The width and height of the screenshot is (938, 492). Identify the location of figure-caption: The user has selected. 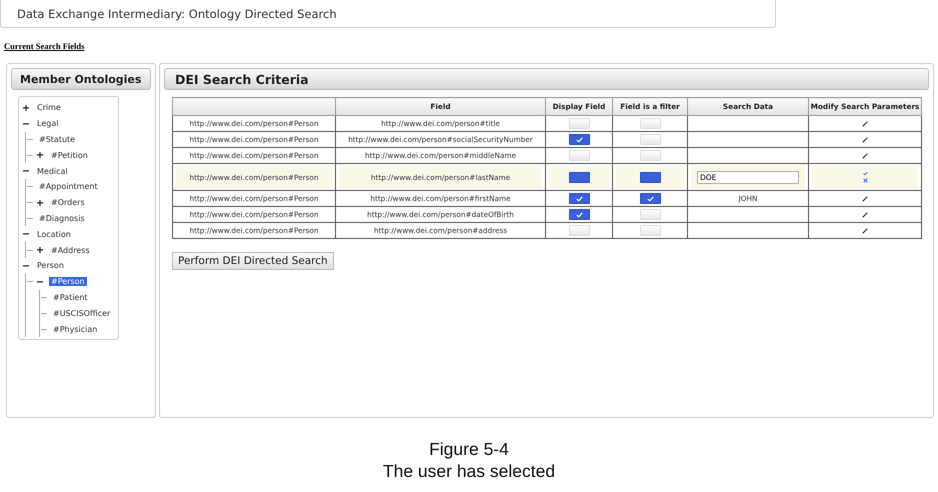
(469, 471).